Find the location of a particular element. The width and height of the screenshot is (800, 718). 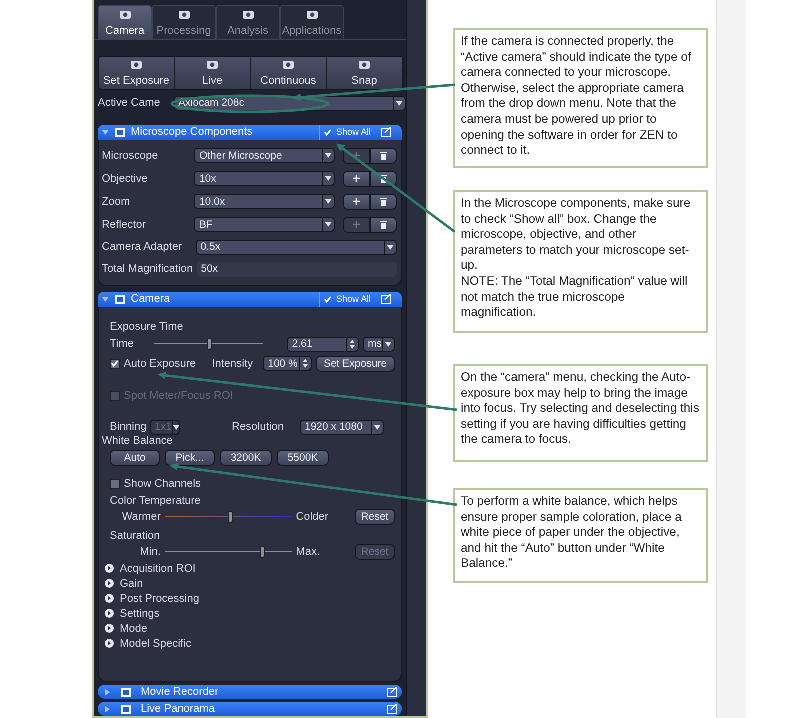

balance-preset-button: 5500K is located at coordinates (303, 458).